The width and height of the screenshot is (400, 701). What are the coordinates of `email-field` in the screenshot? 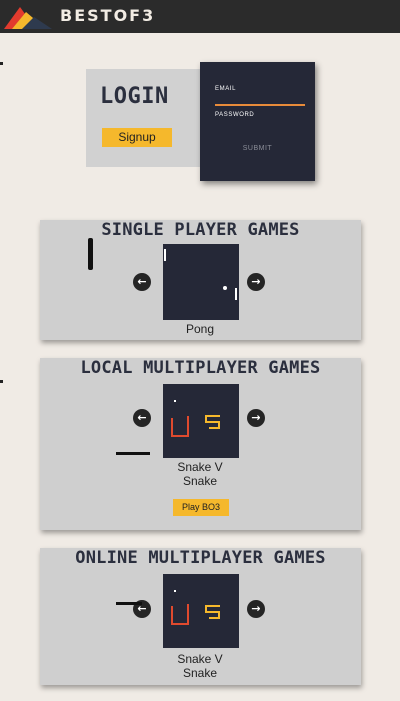 It's located at (260, 105).